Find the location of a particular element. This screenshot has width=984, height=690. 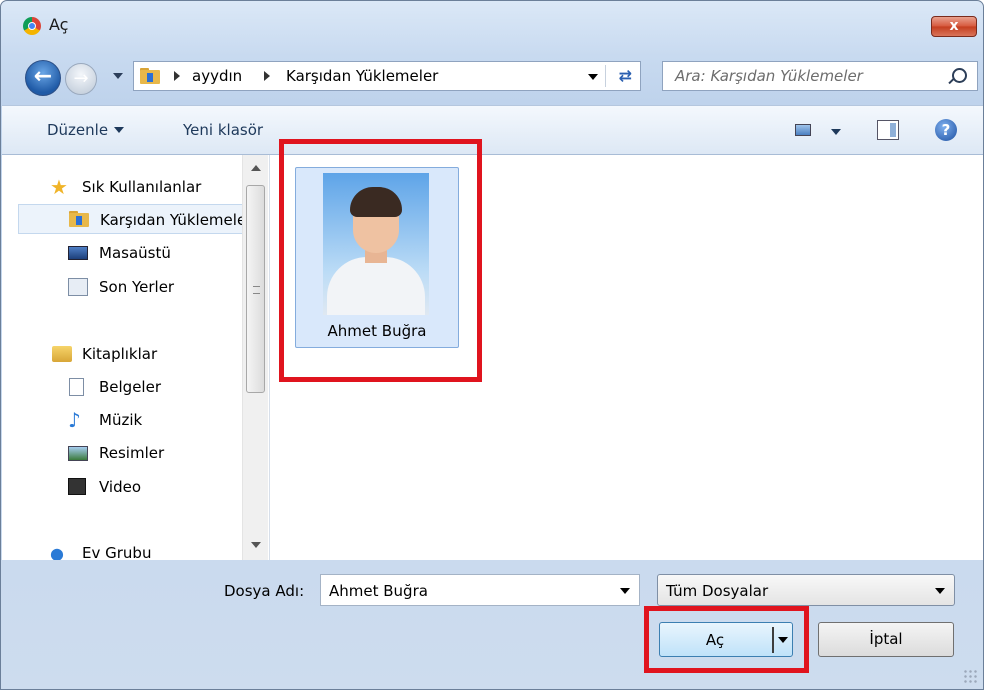

forward-button: → is located at coordinates (81, 79).